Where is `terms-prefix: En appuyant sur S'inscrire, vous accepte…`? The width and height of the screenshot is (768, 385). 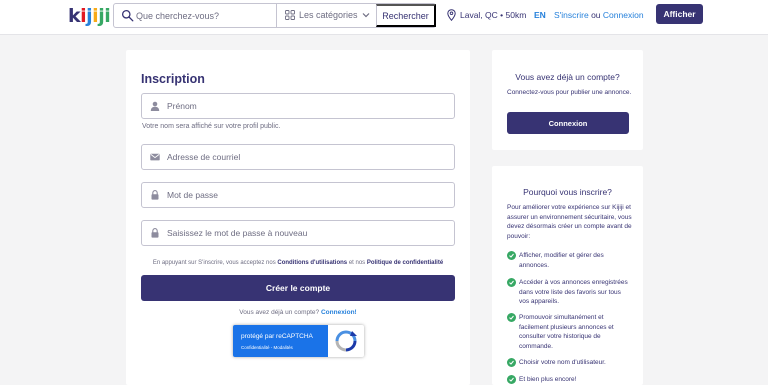 terms-prefix: En appuyant sur S'inscrire, vous accepte… is located at coordinates (214, 263).